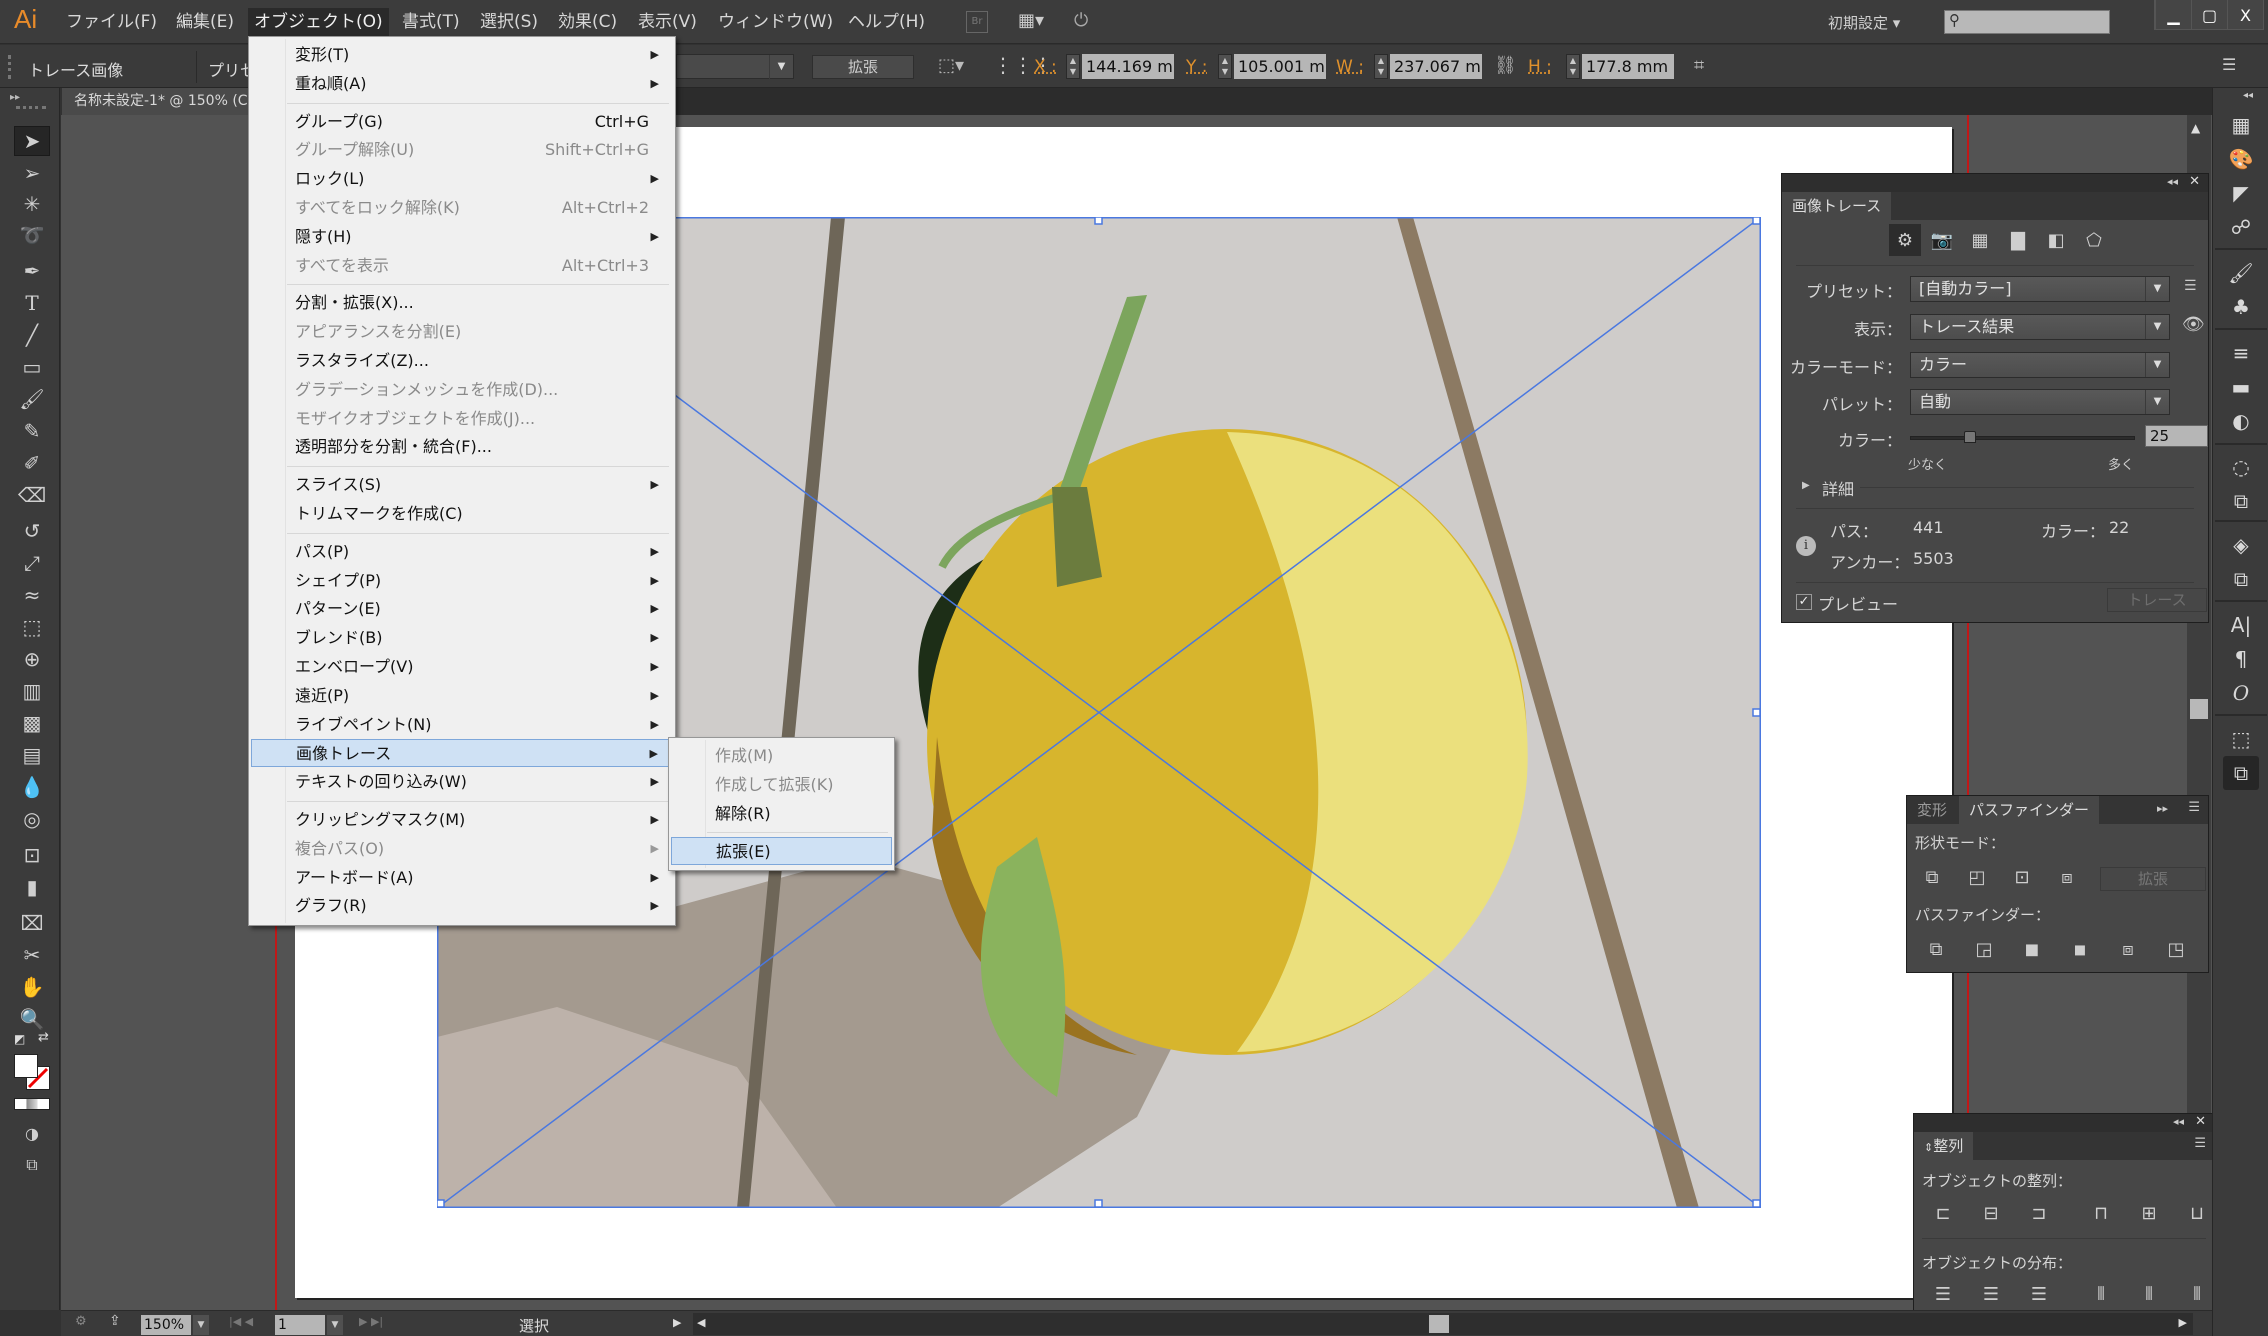 The image size is (2268, 1336). What do you see at coordinates (1932, 810) in the screenshot?
I see `tab-transform: 変形` at bounding box center [1932, 810].